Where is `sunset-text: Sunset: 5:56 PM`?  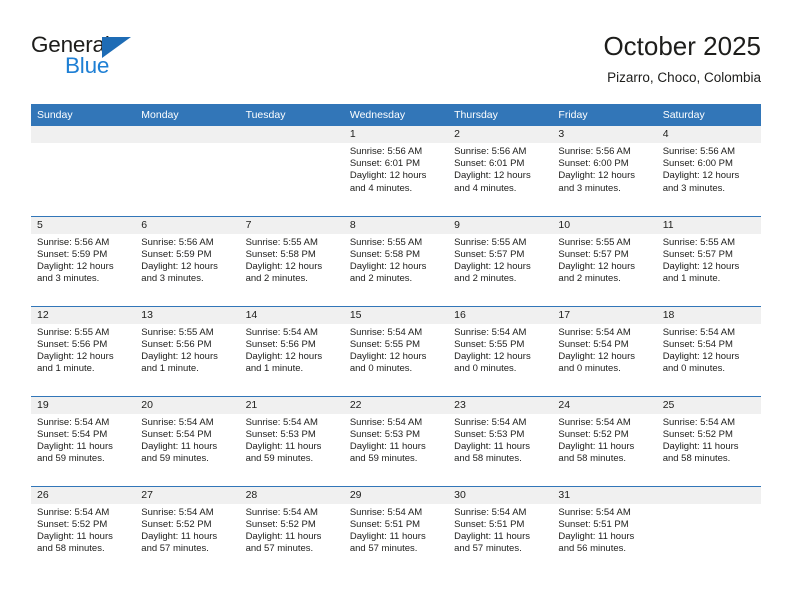 sunset-text: Sunset: 5:56 PM is located at coordinates (72, 344).